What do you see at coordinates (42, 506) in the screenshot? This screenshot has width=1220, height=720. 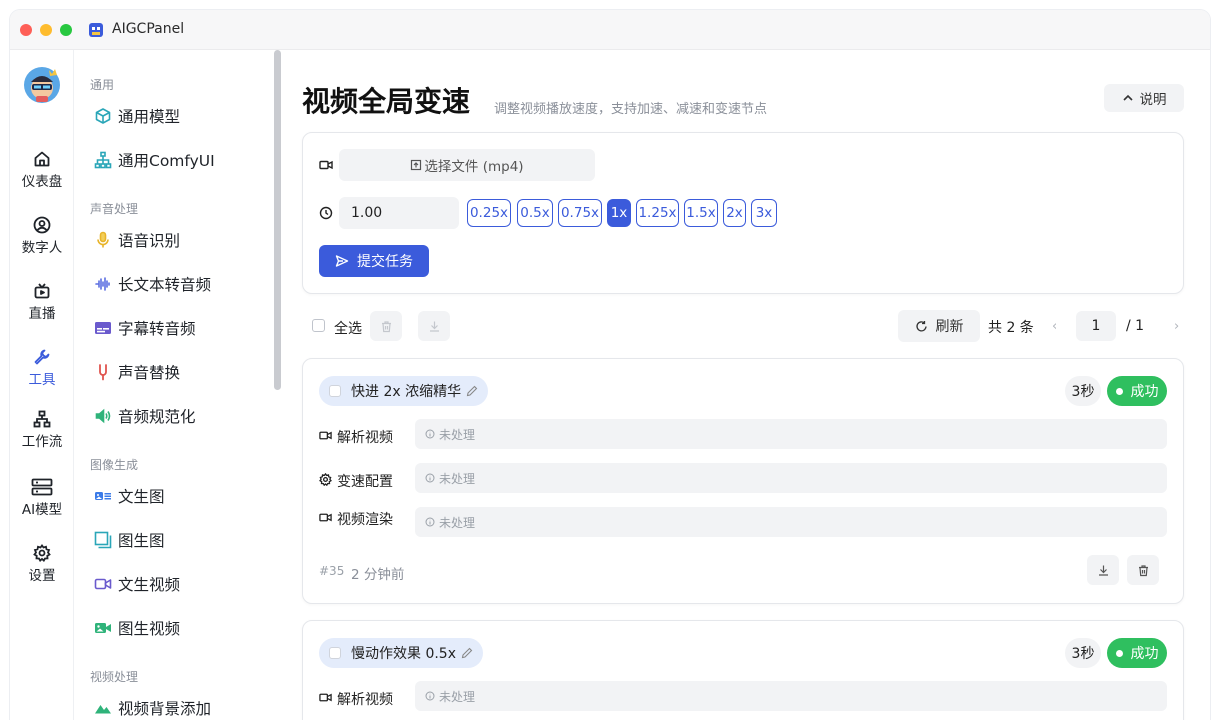 I see `rail-item-ai-model: AI模型` at bounding box center [42, 506].